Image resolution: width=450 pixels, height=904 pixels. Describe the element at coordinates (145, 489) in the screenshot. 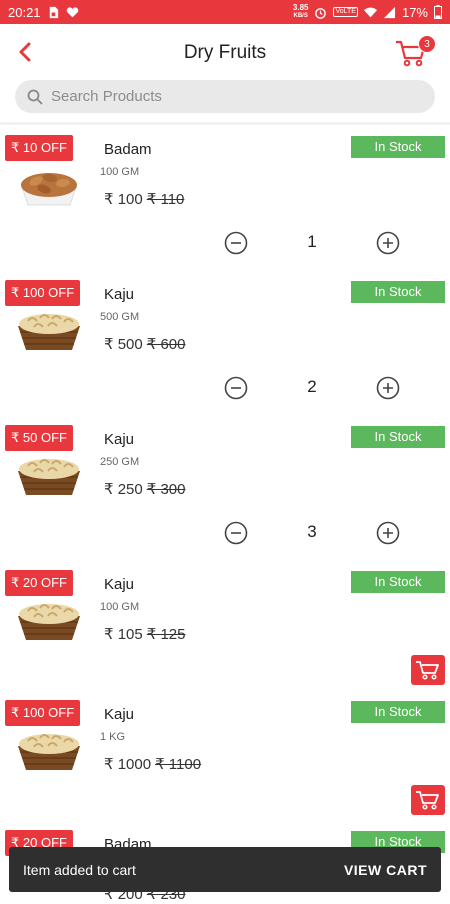

I see `product-price: ₹ 250 ₹ 300` at that location.